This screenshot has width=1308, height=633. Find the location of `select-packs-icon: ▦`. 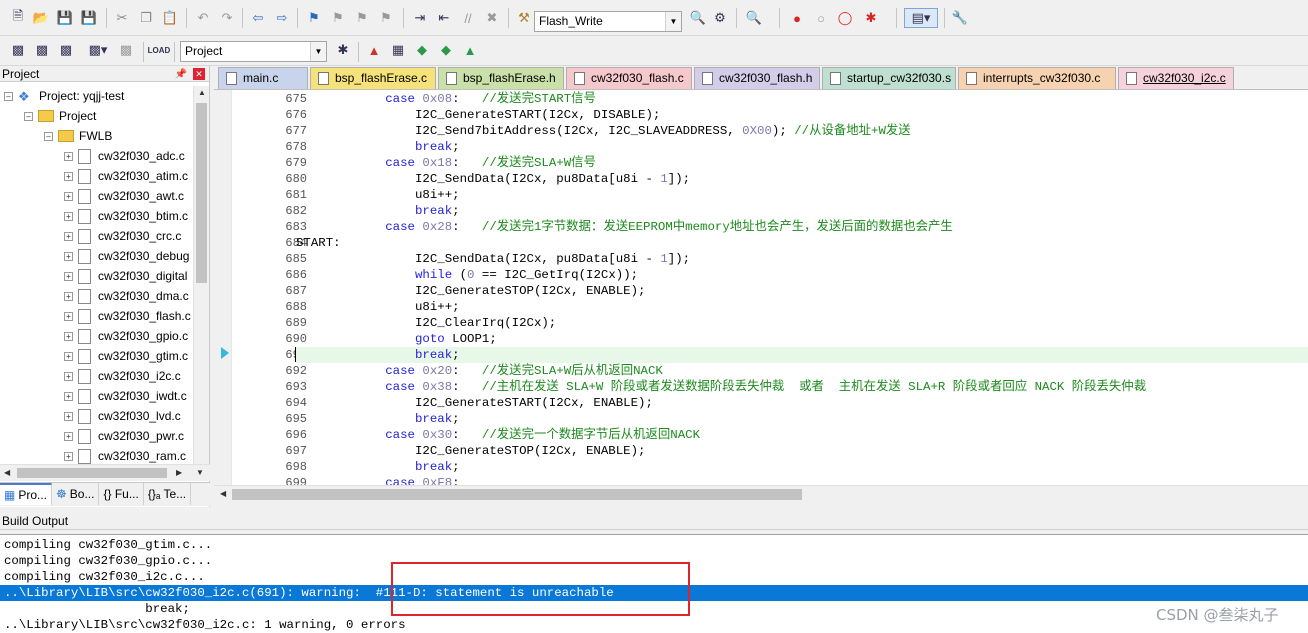

select-packs-icon: ▦ is located at coordinates (398, 50).